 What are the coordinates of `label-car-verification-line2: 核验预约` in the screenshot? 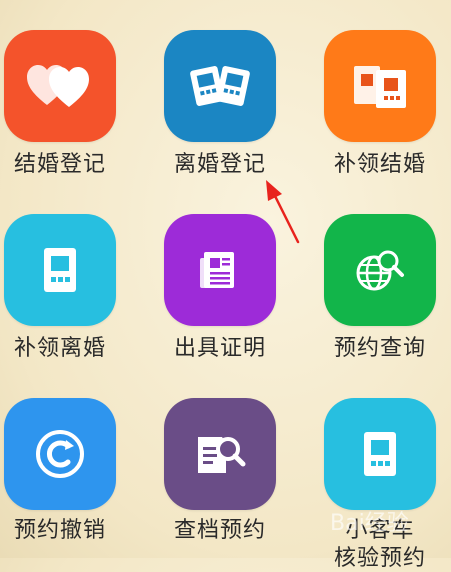 It's located at (379, 558).